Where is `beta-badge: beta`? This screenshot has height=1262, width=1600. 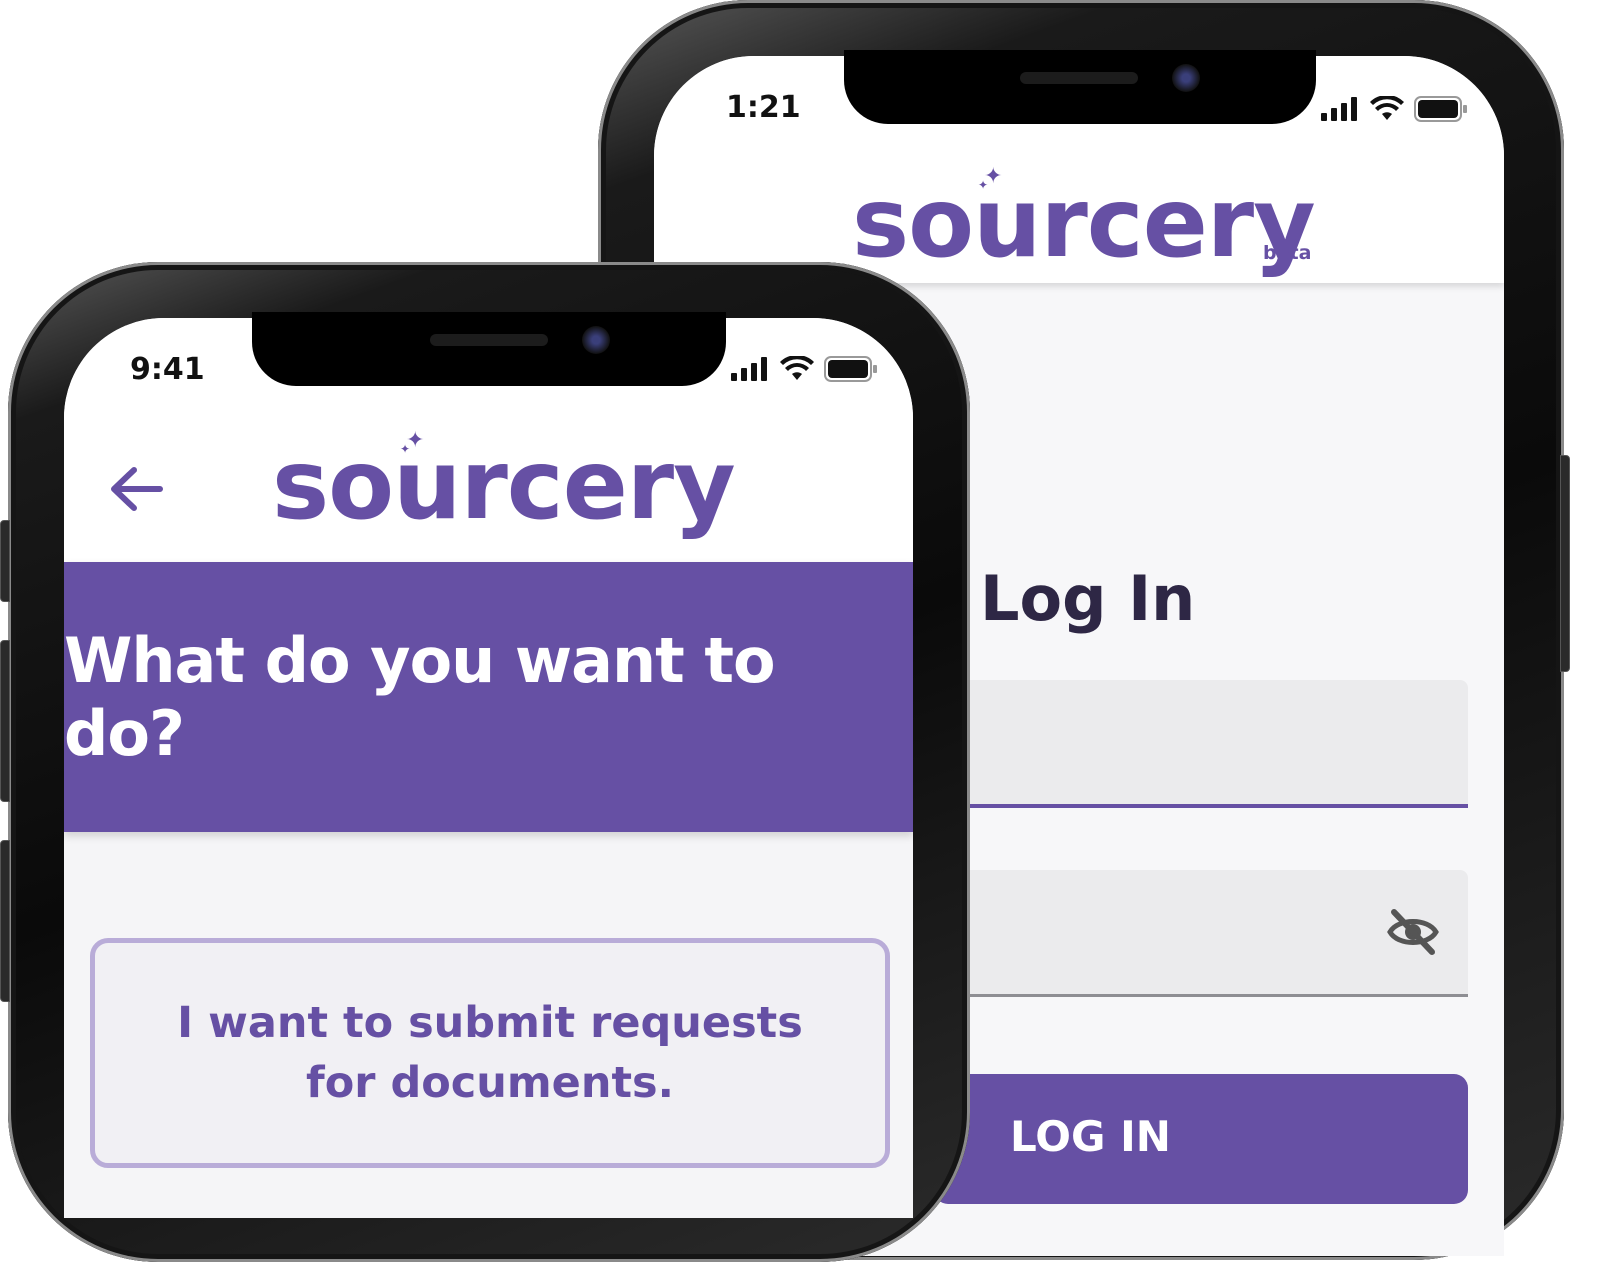 beta-badge: beta is located at coordinates (1287, 253).